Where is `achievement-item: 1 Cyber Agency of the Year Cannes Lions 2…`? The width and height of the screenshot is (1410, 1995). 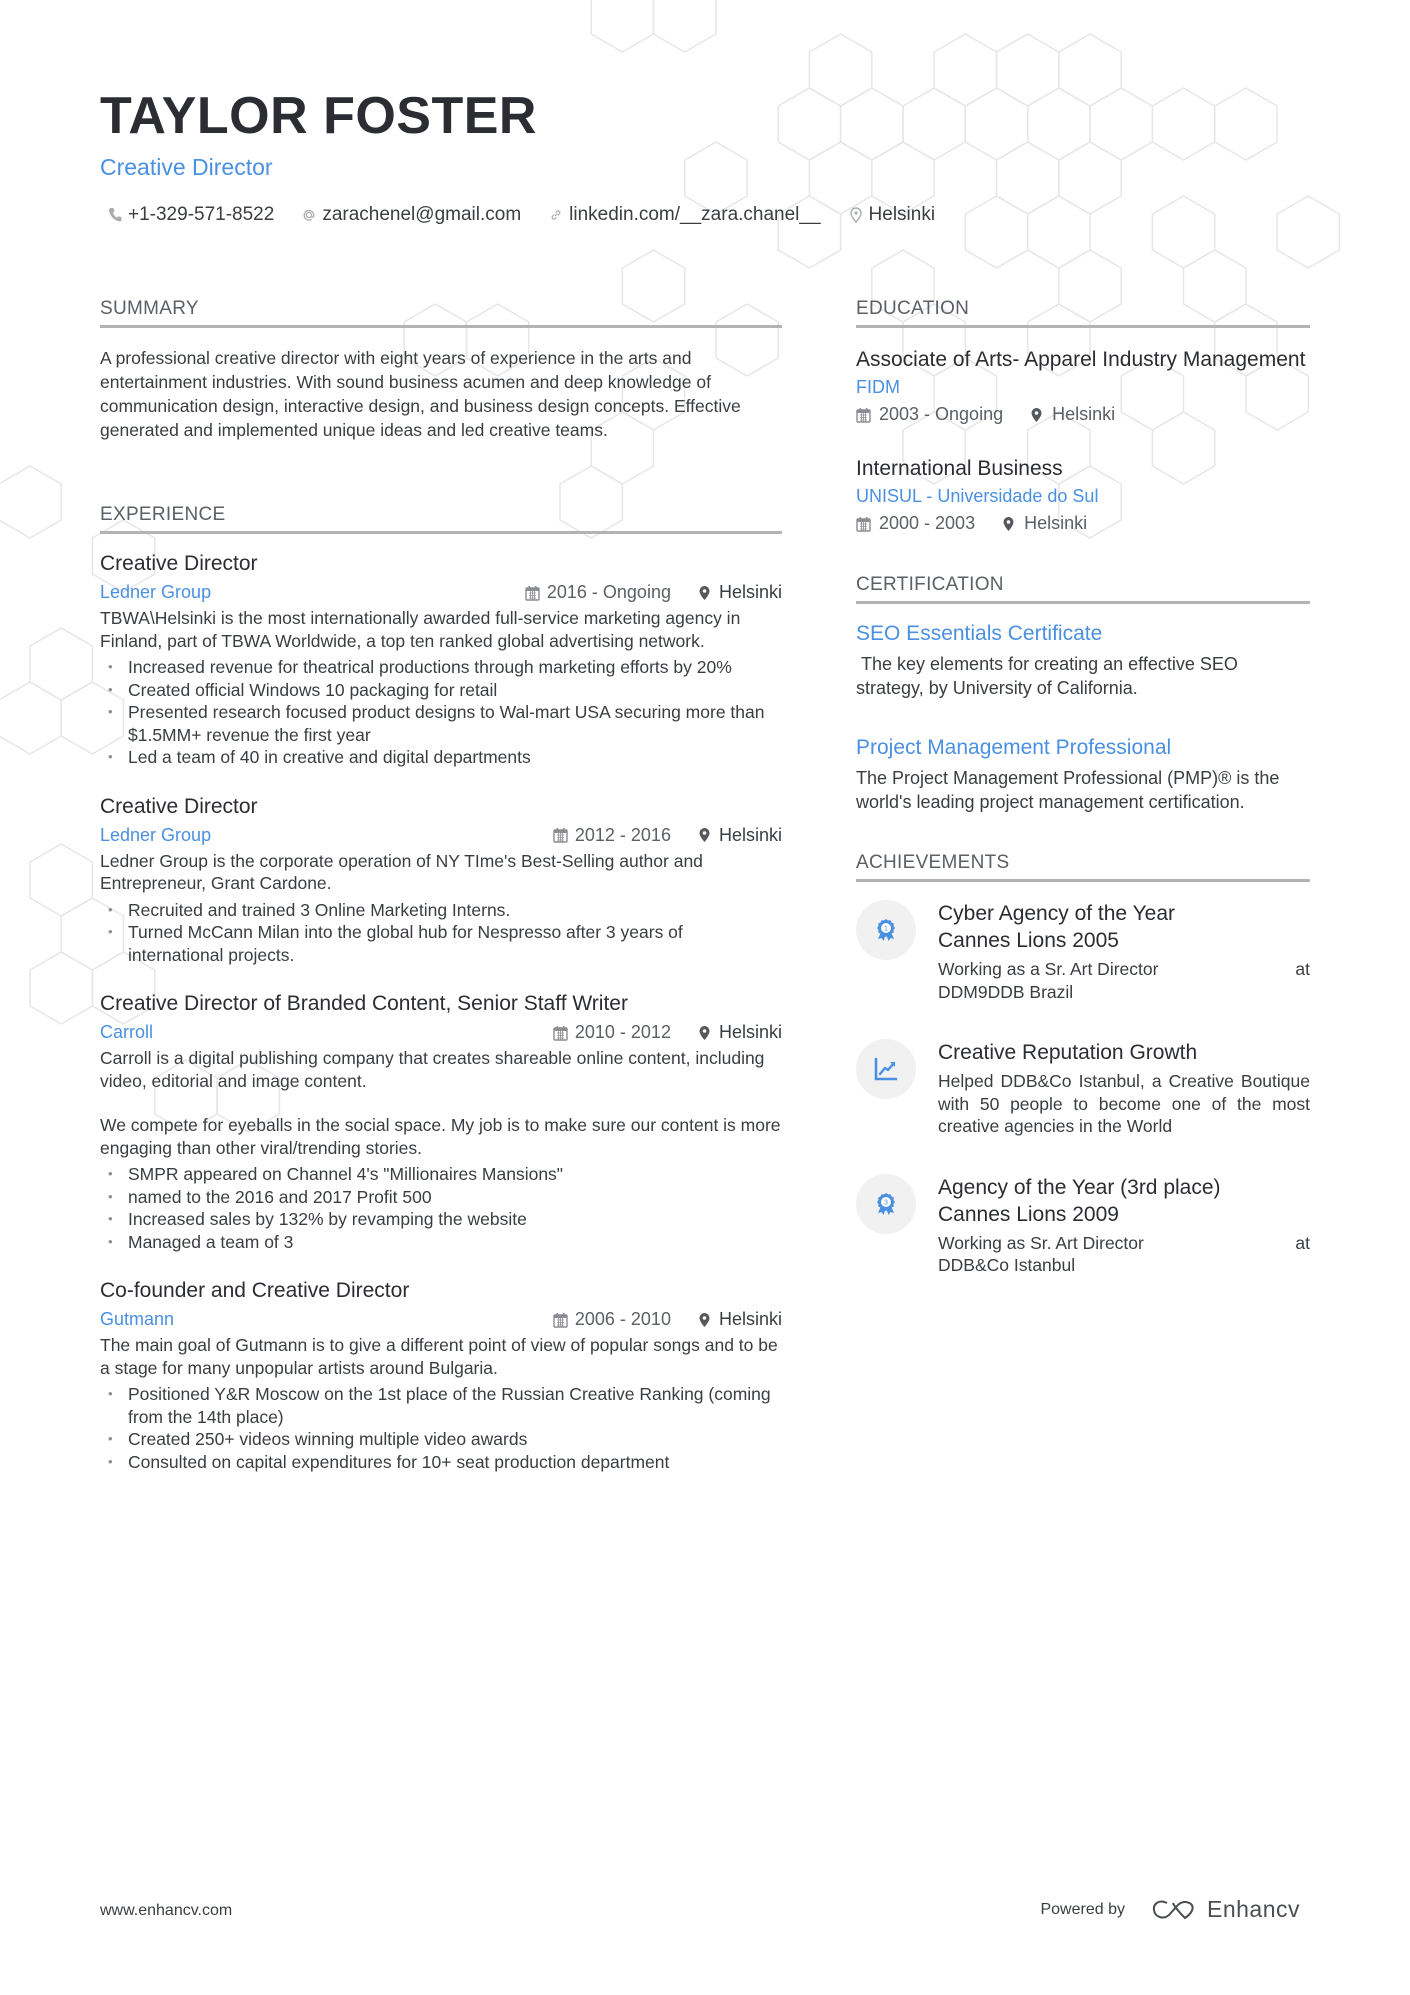 achievement-item: 1 Cyber Agency of the Year Cannes Lions 2… is located at coordinates (1083, 951).